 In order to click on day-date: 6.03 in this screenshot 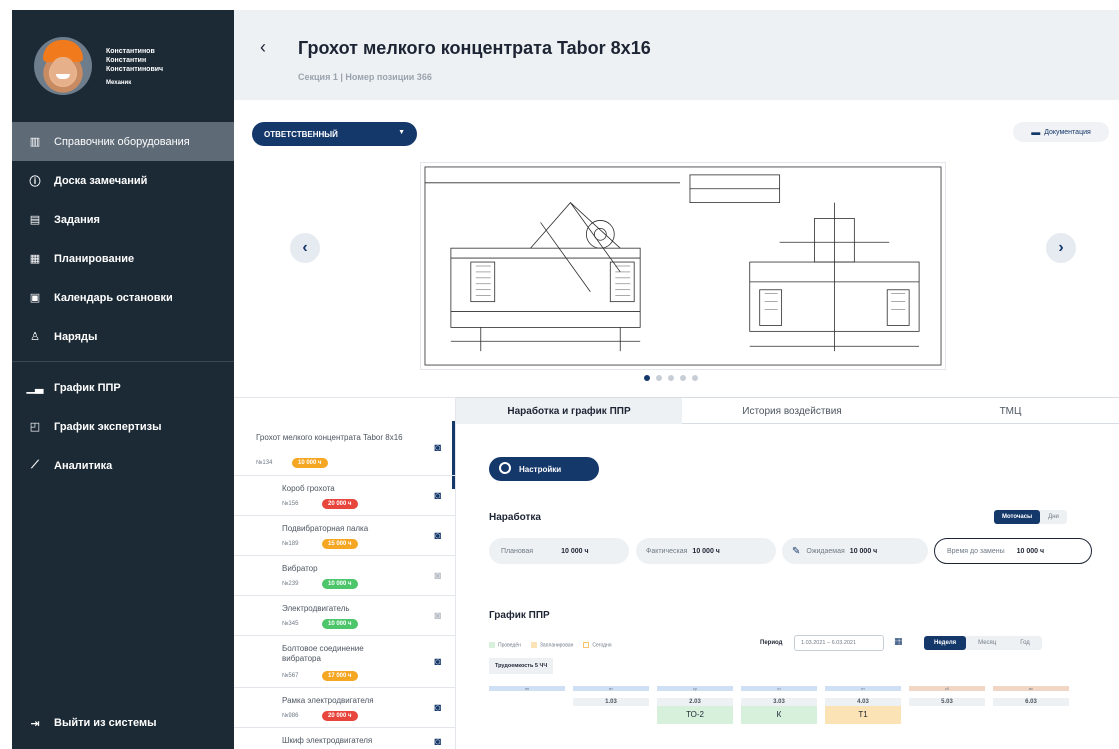, I will do `click(1031, 702)`.